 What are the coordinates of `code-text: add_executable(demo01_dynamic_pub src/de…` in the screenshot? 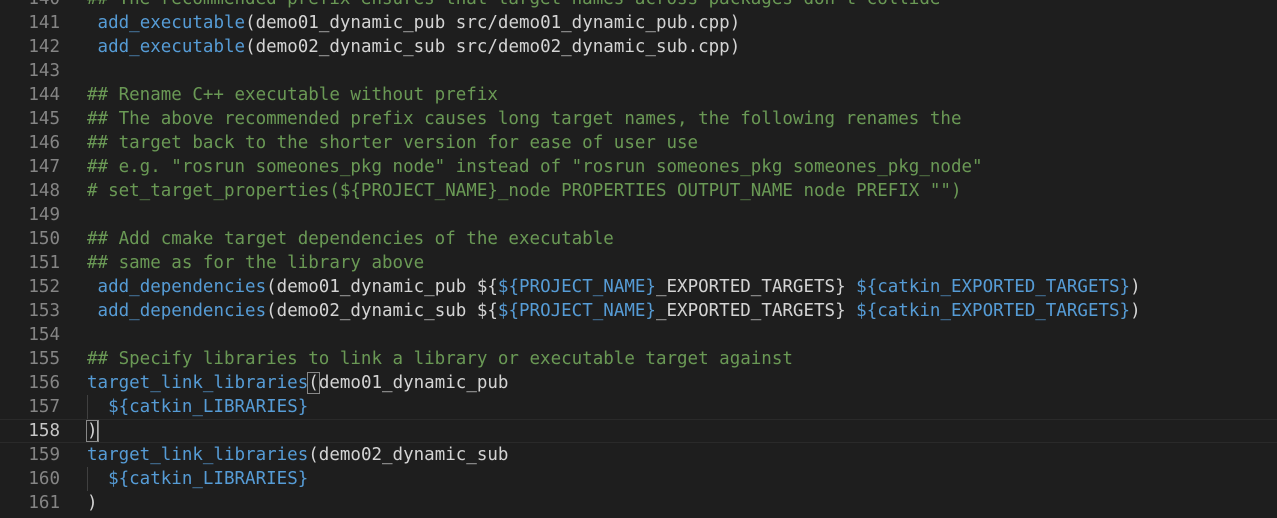 It's located at (414, 23).